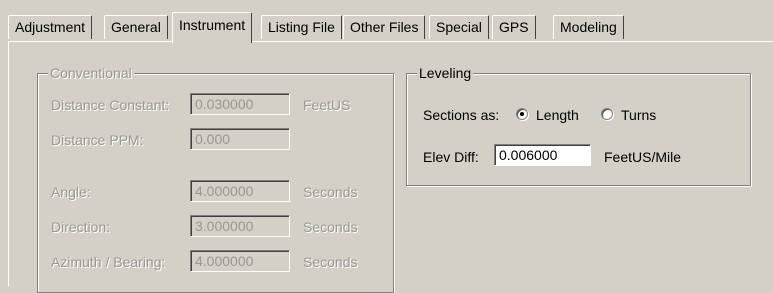 The width and height of the screenshot is (773, 293). I want to click on azimuth-bearing-label: Azimuth / Bearing:, so click(108, 262).